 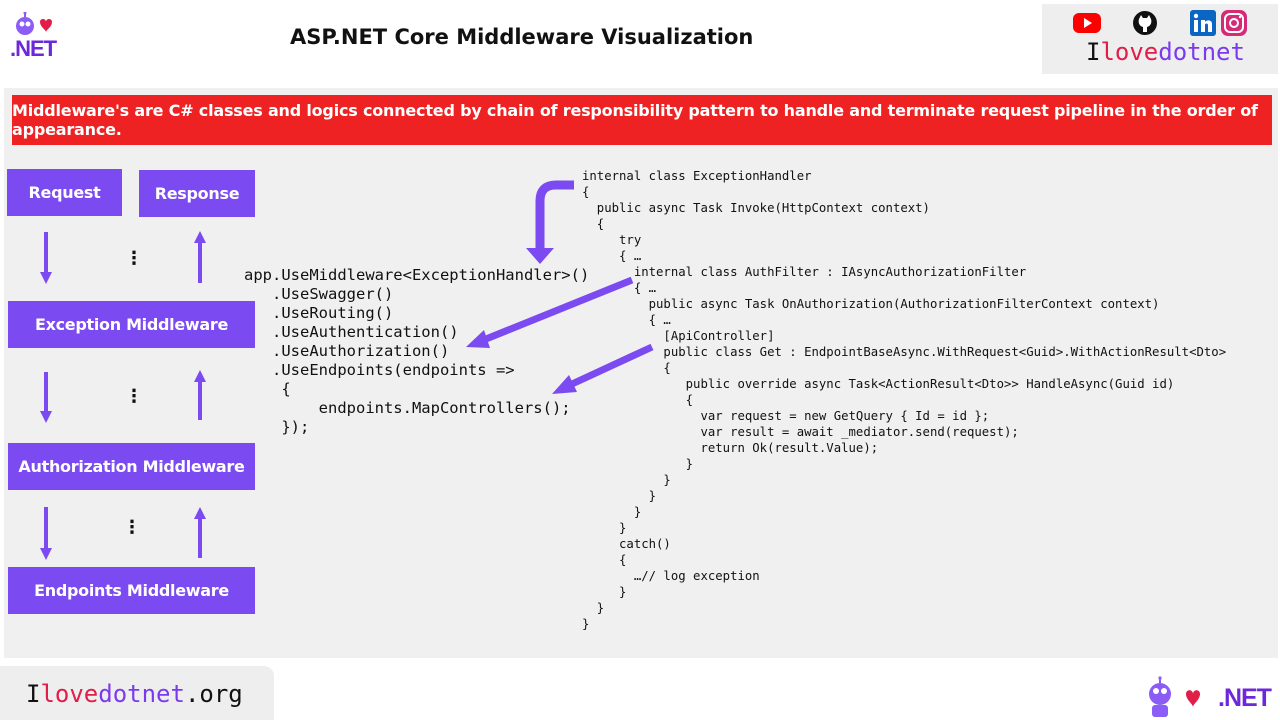 What do you see at coordinates (141, 694) in the screenshot?
I see `footer-brand-dotnet: dotnet` at bounding box center [141, 694].